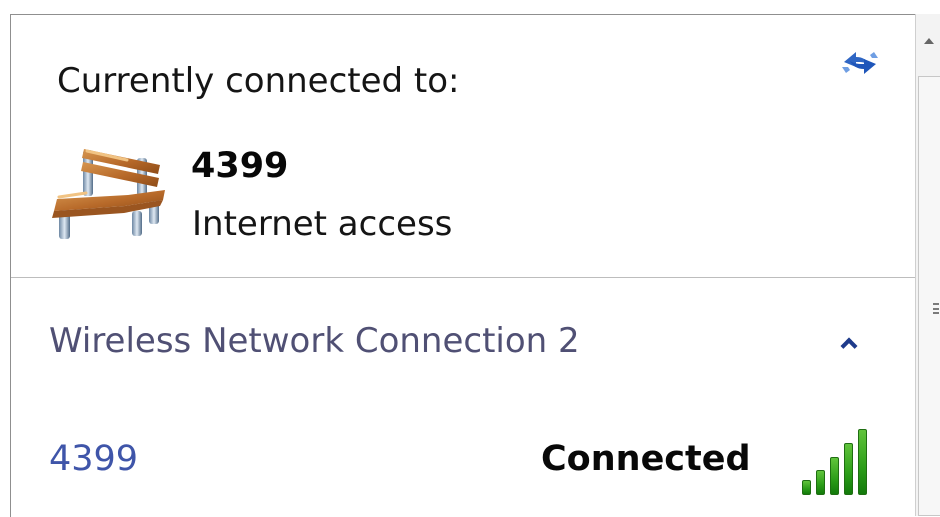  What do you see at coordinates (849, 346) in the screenshot?
I see `chevron-up-icon` at bounding box center [849, 346].